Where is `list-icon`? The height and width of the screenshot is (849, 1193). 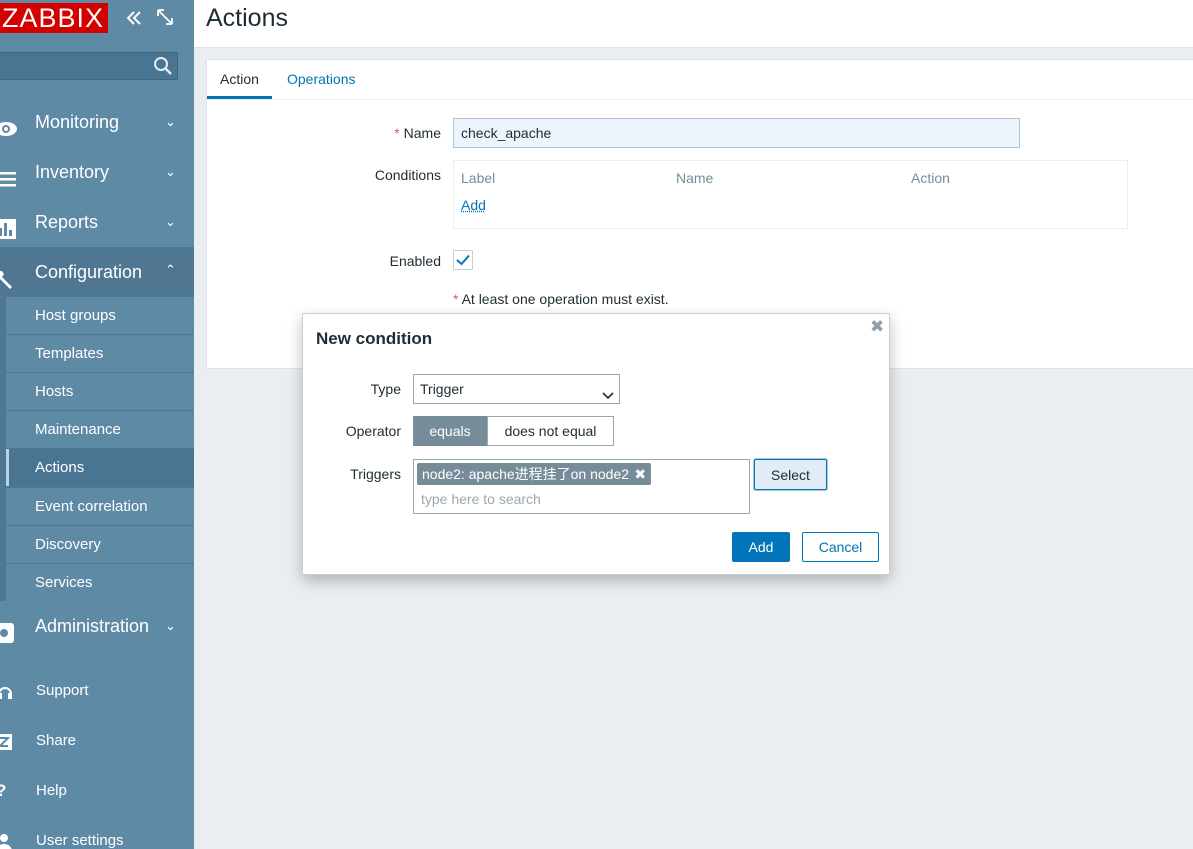 list-icon is located at coordinates (9, 172).